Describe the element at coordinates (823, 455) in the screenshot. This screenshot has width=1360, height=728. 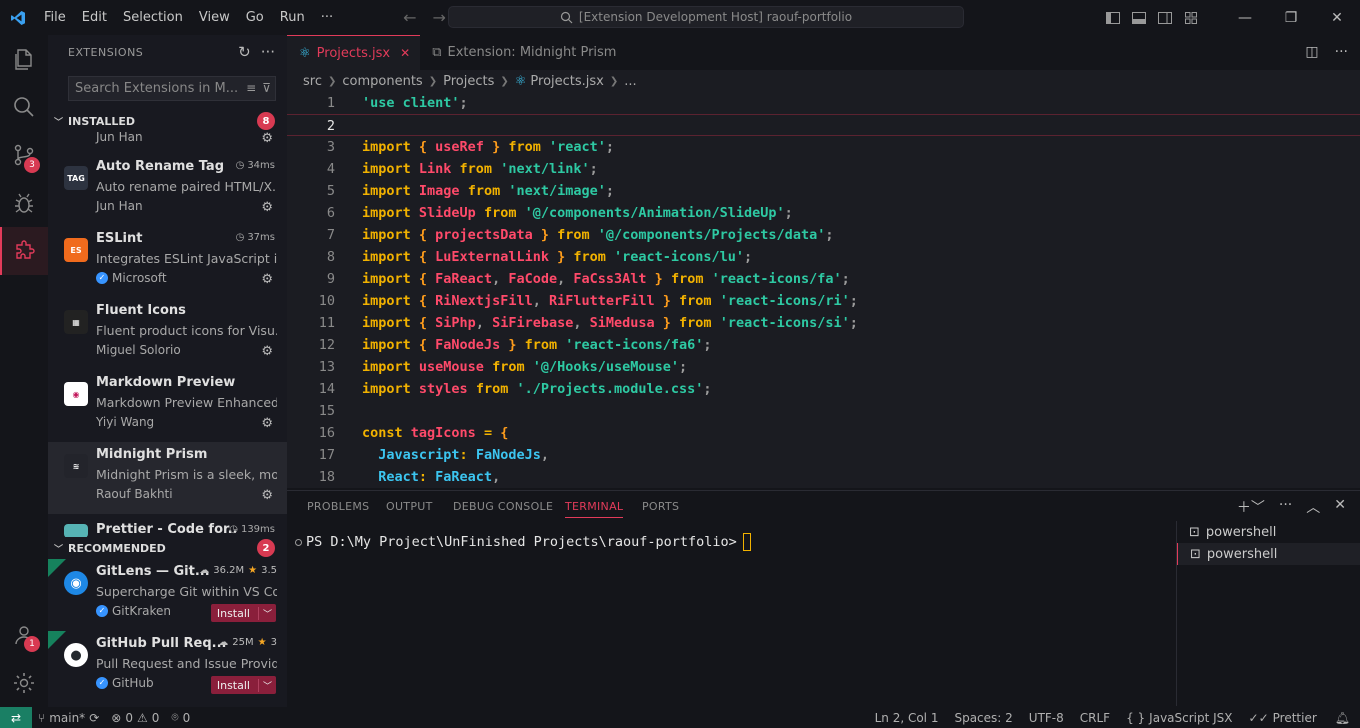
I see `code-line: 17 Javascript: FaNodeJs,` at that location.